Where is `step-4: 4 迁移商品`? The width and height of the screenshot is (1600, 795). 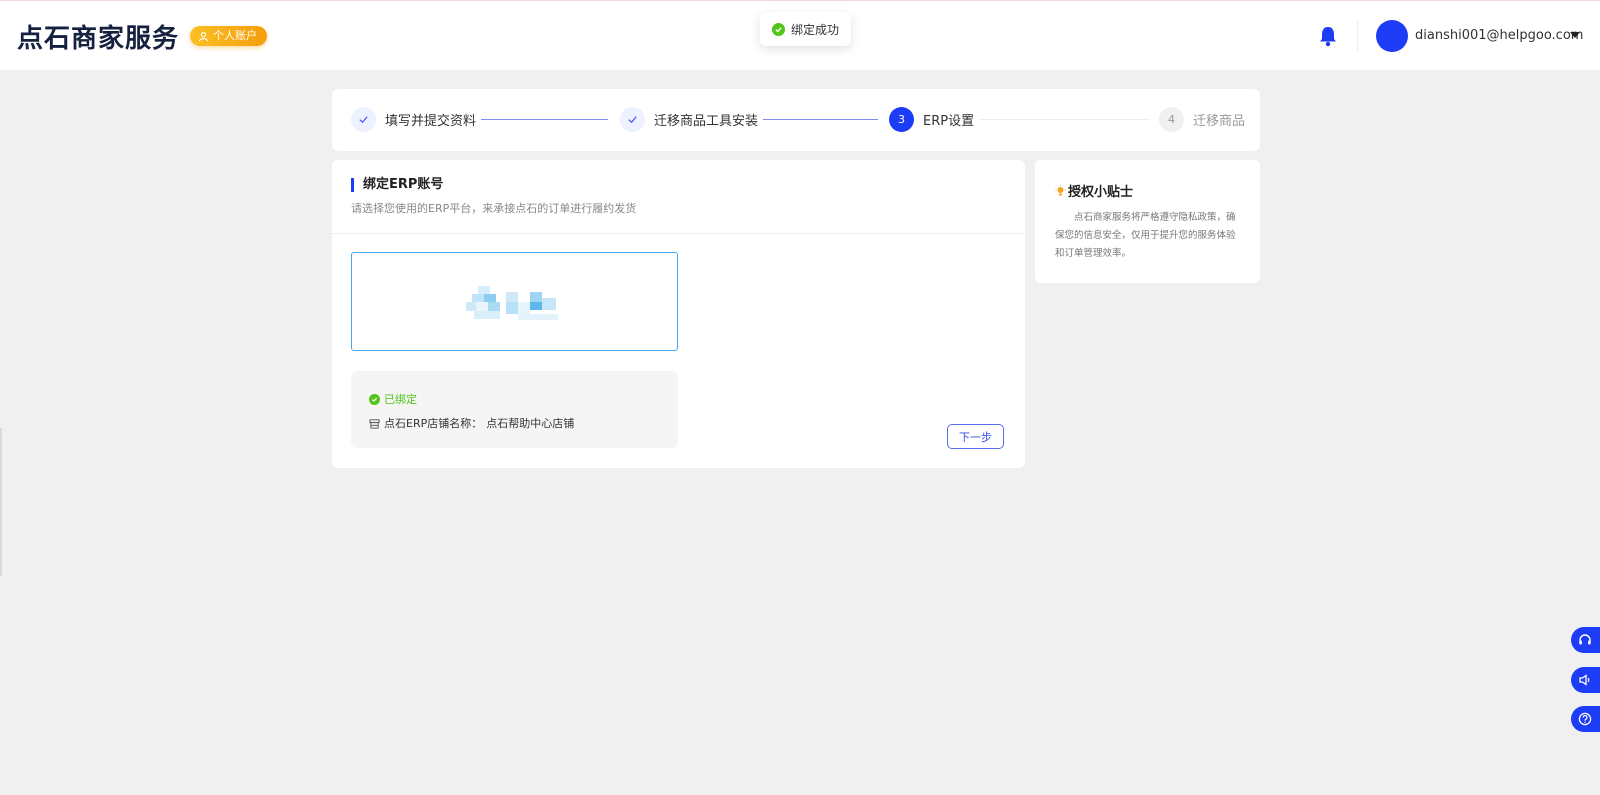
step-4: 4 迁移商品 is located at coordinates (1202, 119).